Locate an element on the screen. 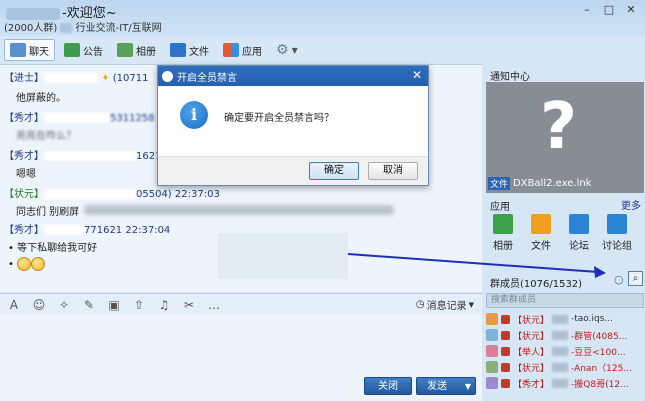 Image resolution: width=645 pixels, height=401 pixels. magic-icon: ✧ is located at coordinates (64, 305).